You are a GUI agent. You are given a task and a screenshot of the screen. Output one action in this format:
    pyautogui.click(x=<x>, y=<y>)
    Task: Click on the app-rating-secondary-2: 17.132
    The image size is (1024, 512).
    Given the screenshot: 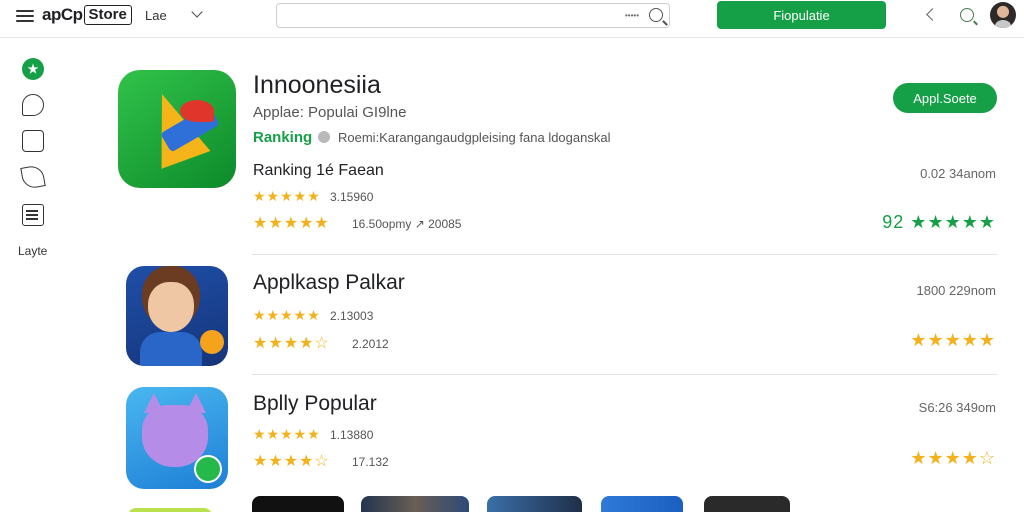 What is the action you would take?
    pyautogui.click(x=370, y=462)
    